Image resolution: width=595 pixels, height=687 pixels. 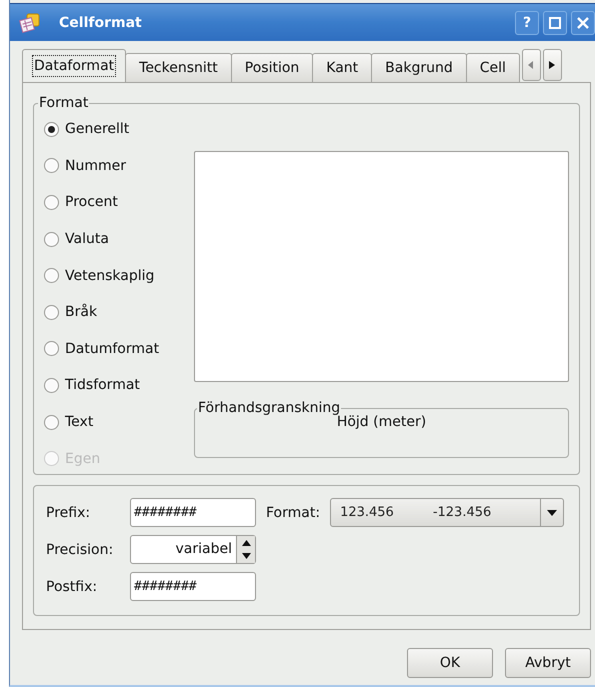 I want to click on tab: Dataformat, so click(x=74, y=65).